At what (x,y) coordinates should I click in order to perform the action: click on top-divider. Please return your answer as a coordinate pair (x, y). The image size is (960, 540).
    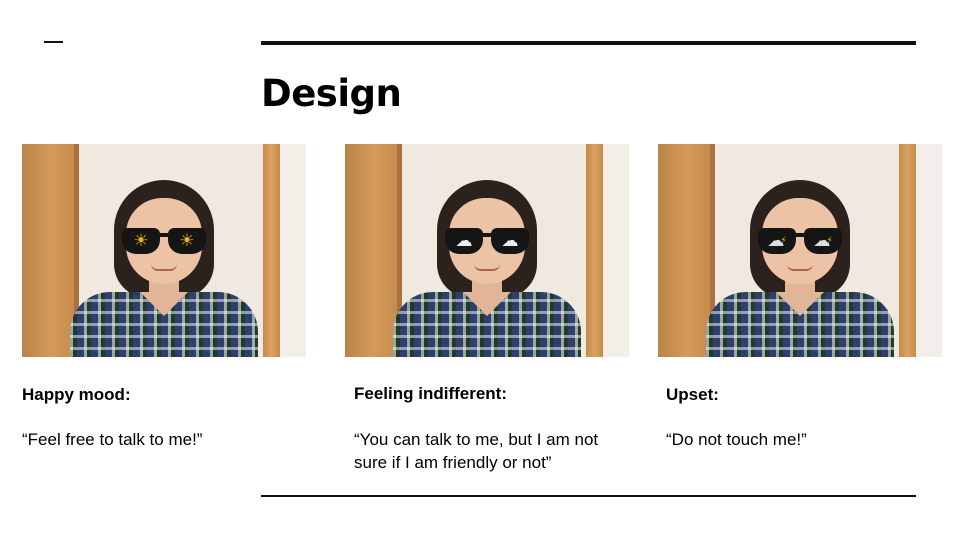
    Looking at the image, I should click on (588, 43).